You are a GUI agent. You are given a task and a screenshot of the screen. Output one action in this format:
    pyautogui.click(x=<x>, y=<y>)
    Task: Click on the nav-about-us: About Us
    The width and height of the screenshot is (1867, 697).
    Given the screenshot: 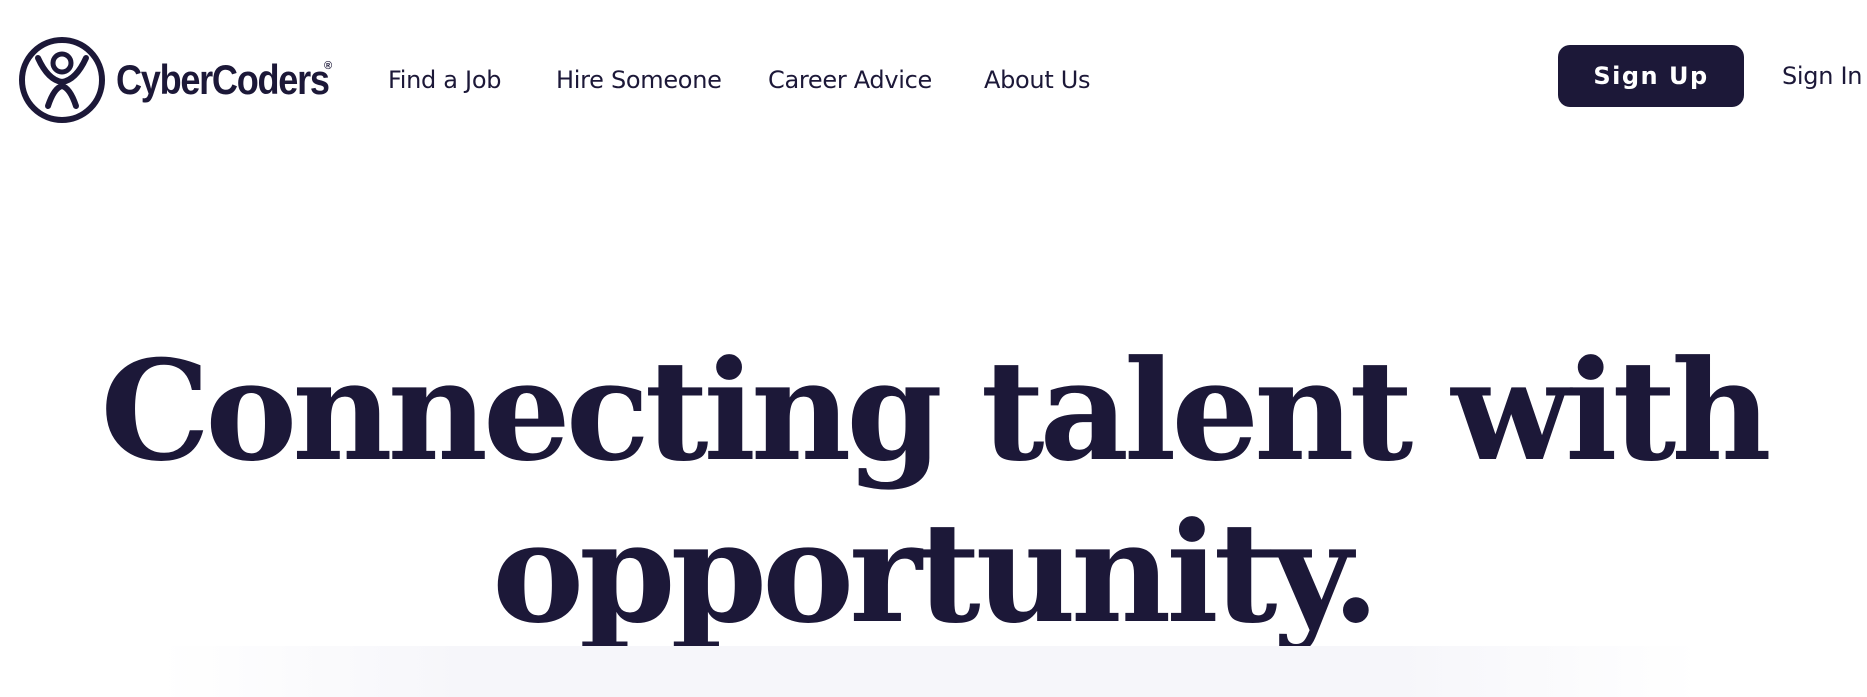 What is the action you would take?
    pyautogui.click(x=1037, y=80)
    